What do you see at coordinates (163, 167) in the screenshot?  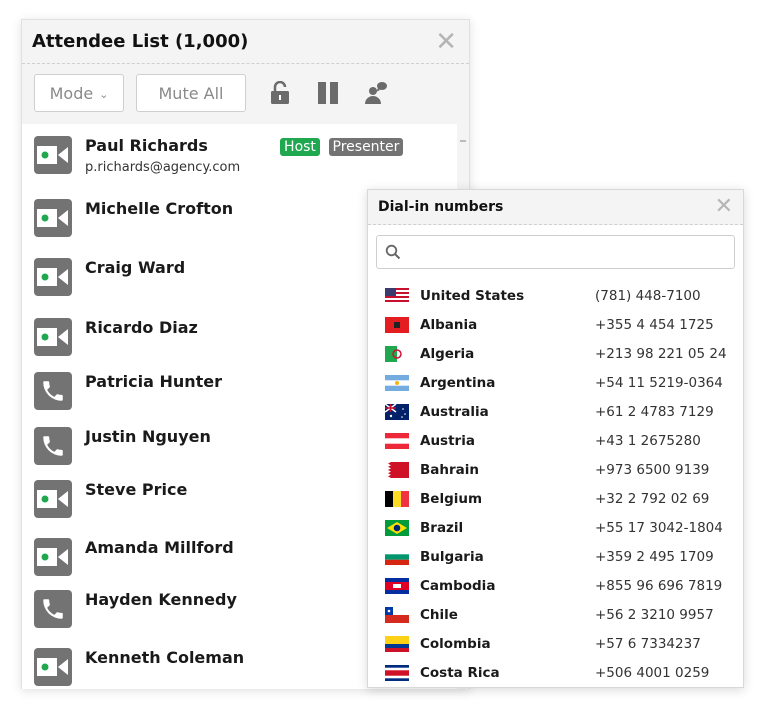 I see `attendee-email: p.richards@agency.com` at bounding box center [163, 167].